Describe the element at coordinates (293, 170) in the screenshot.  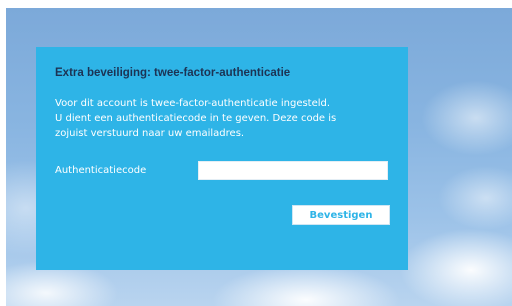
I see `authentication-code-input` at that location.